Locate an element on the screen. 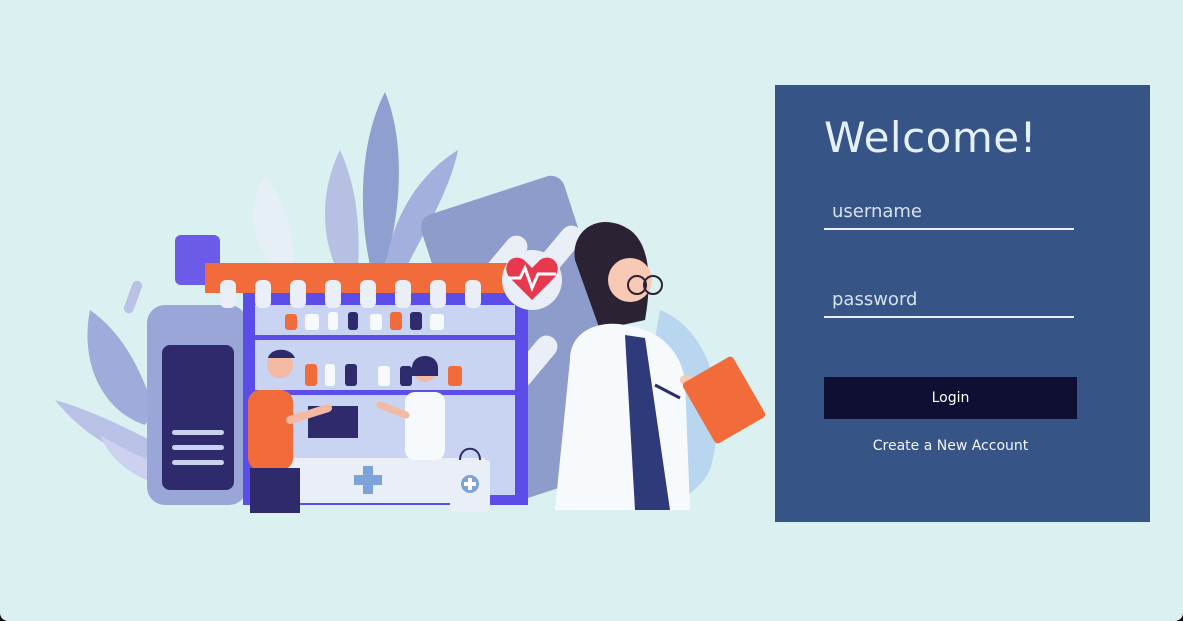  doctor-figure is located at coordinates (660, 365).